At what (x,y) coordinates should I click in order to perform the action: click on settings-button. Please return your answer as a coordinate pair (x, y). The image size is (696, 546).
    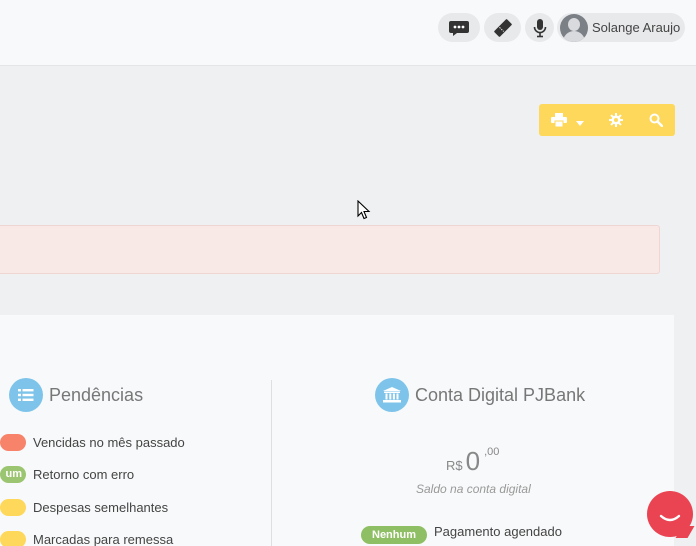
    Looking at the image, I should click on (616, 120).